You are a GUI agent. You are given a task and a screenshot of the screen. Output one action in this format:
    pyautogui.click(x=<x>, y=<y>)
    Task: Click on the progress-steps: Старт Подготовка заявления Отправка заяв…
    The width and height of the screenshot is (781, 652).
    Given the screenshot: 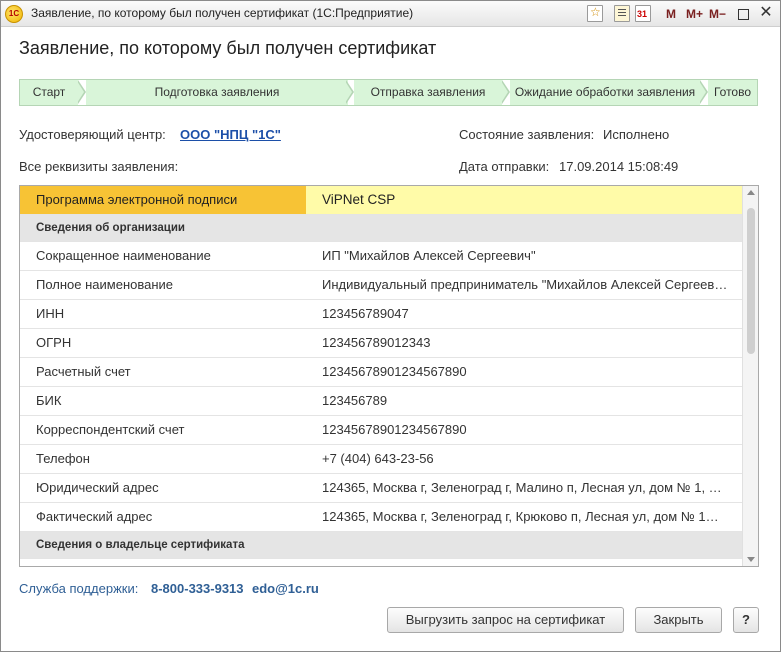 What is the action you would take?
    pyautogui.click(x=388, y=92)
    